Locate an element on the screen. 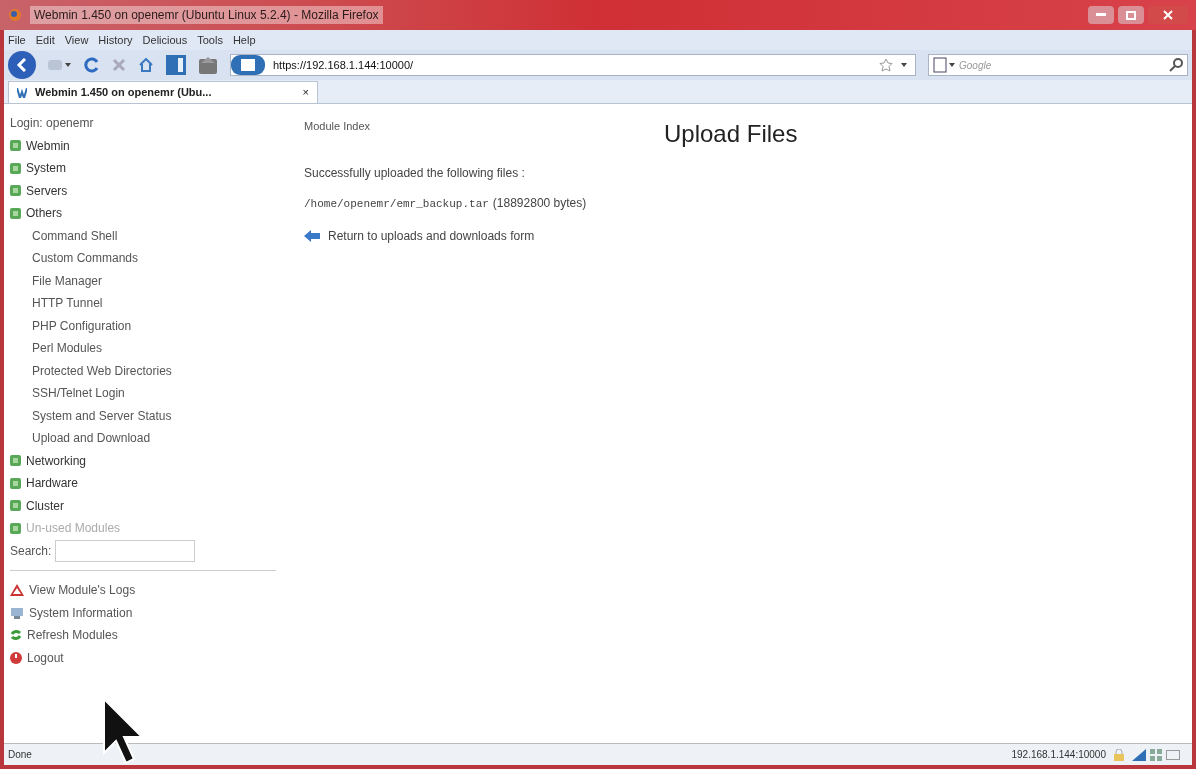 This screenshot has height=769, width=1196. category-link: Servers is located at coordinates (47, 190).